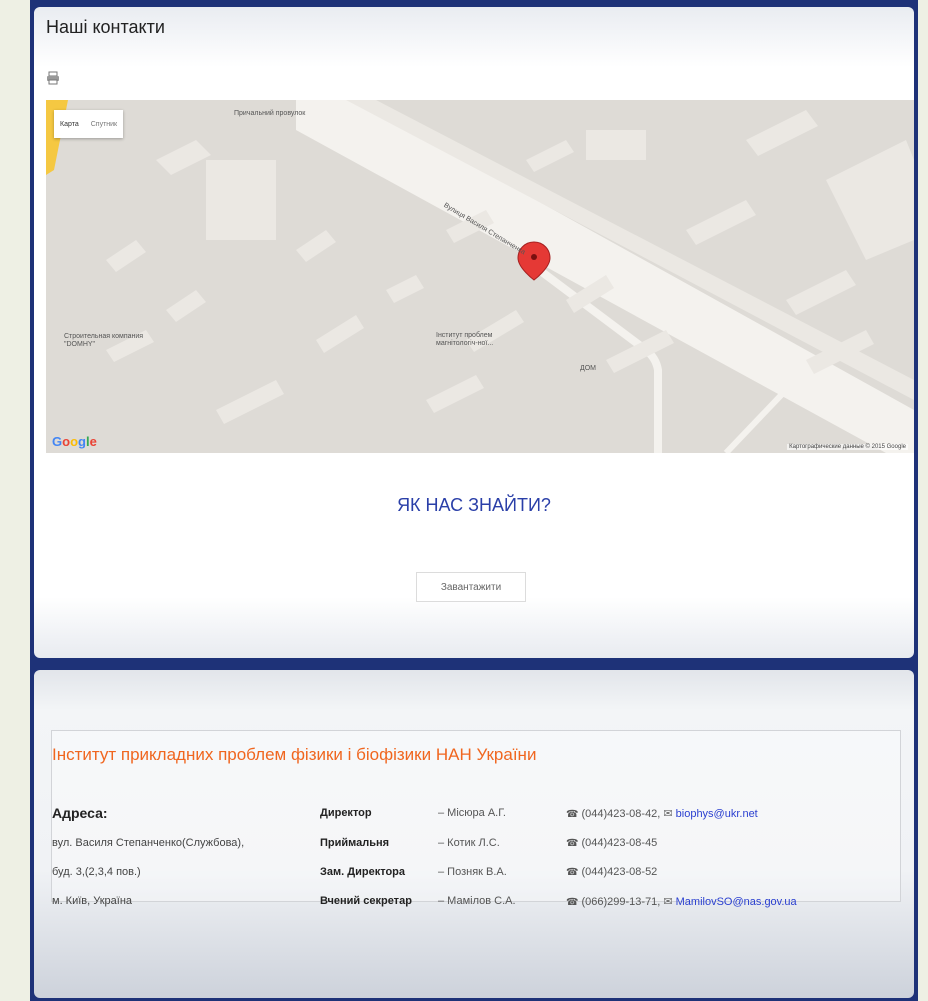 This screenshot has height=1001, width=928. Describe the element at coordinates (74, 441) in the screenshot. I see `google-logo: Google` at that location.